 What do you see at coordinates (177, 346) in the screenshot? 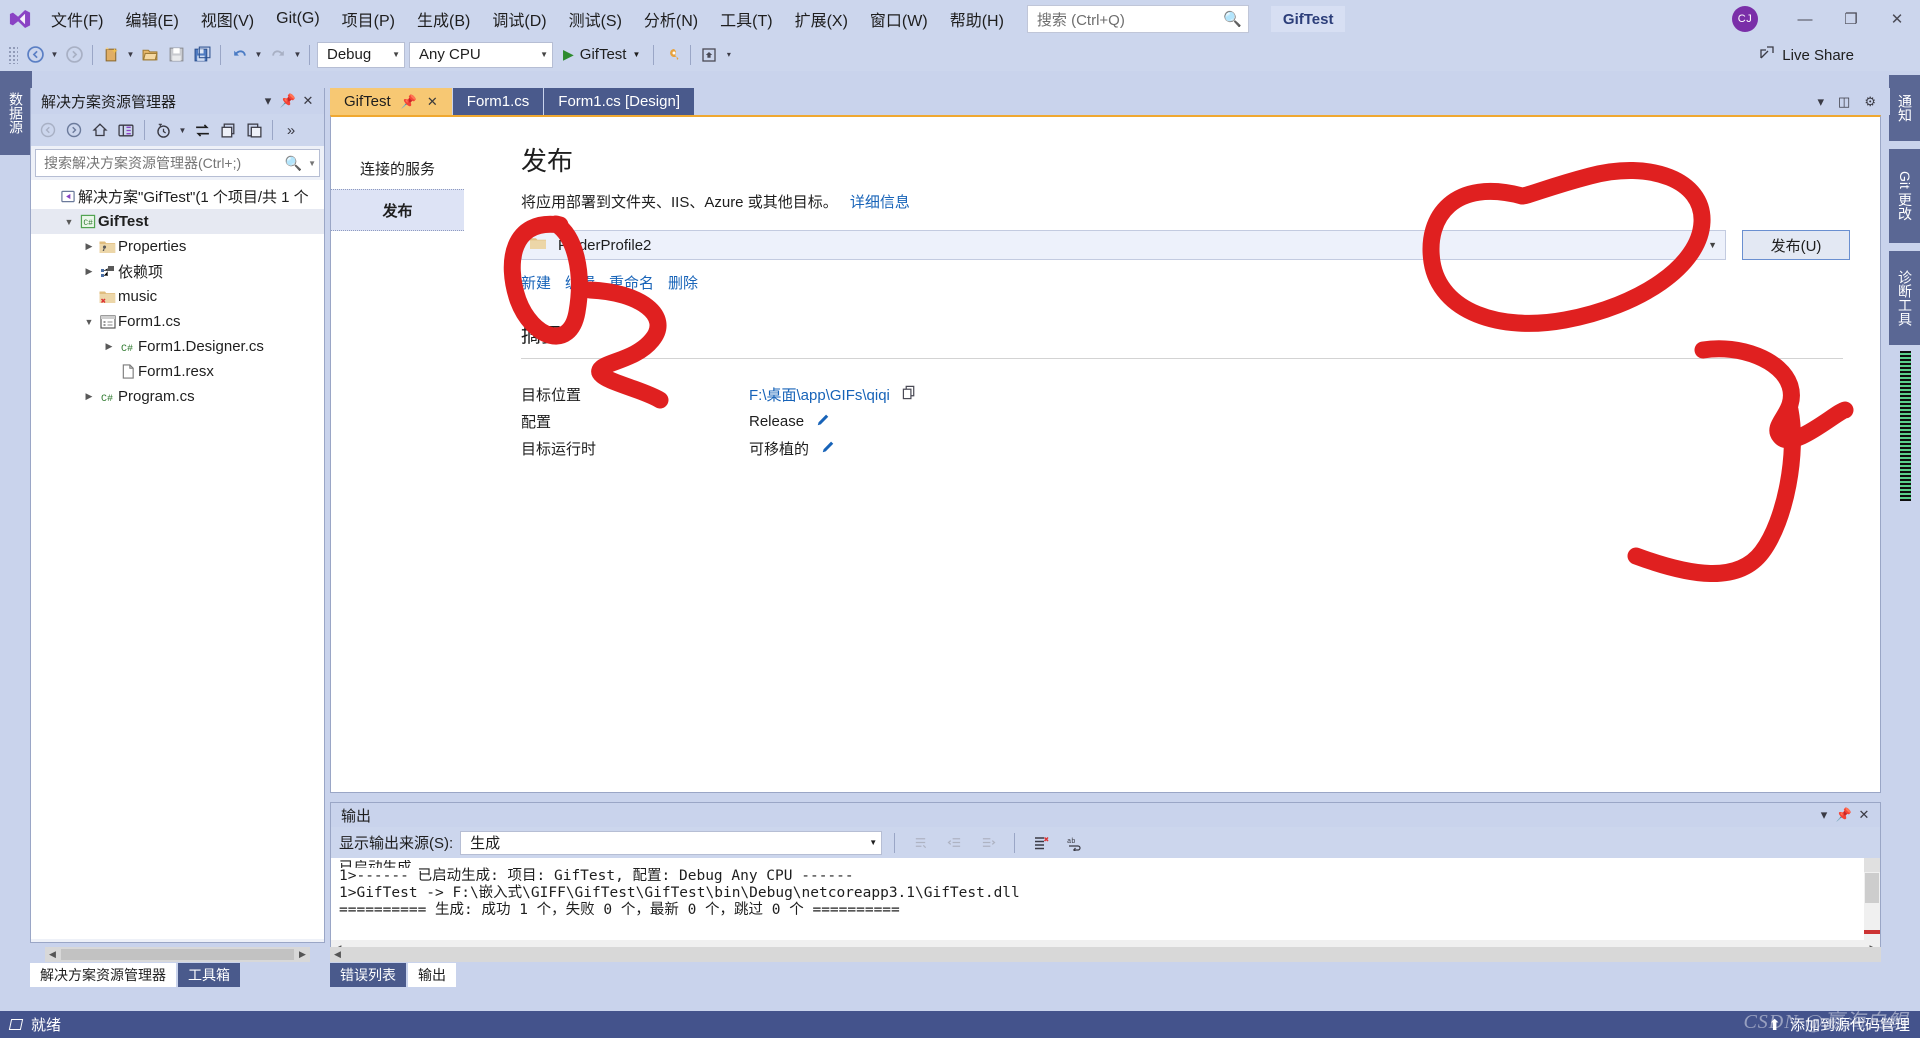
I see `tree-item: ▶ C# Form1.Designer.cs` at bounding box center [177, 346].